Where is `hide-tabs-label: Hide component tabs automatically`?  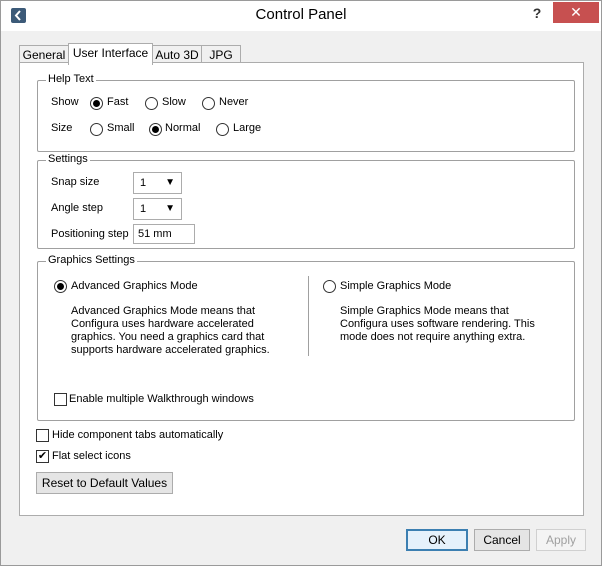 hide-tabs-label: Hide component tabs automatically is located at coordinates (137, 435).